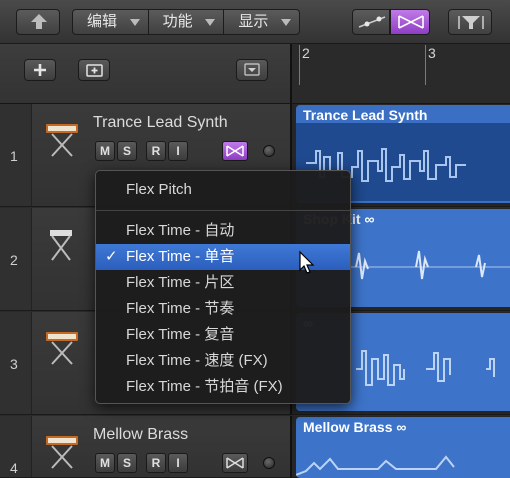 Image resolution: width=510 pixels, height=478 pixels. I want to click on menu-item-label: Flex Time - 节拍音 (FX), so click(204, 386).